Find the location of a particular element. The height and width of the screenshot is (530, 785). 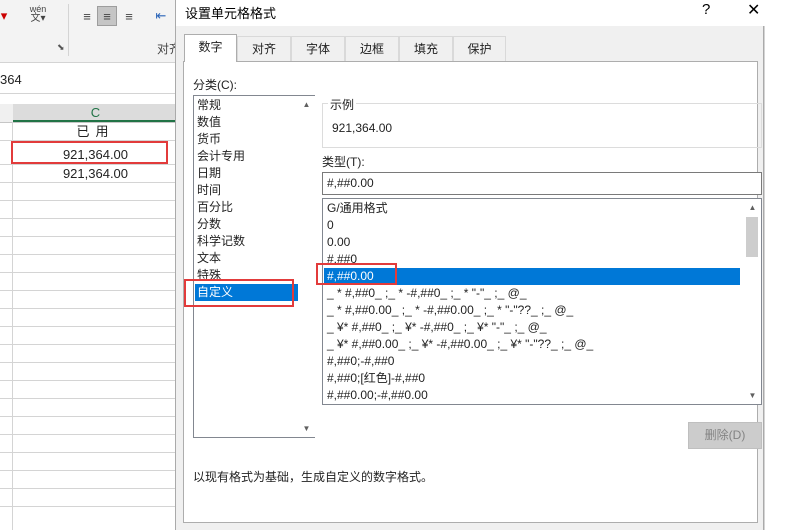

phonetic-guide-button: wén 文▾ is located at coordinates (38, 14).